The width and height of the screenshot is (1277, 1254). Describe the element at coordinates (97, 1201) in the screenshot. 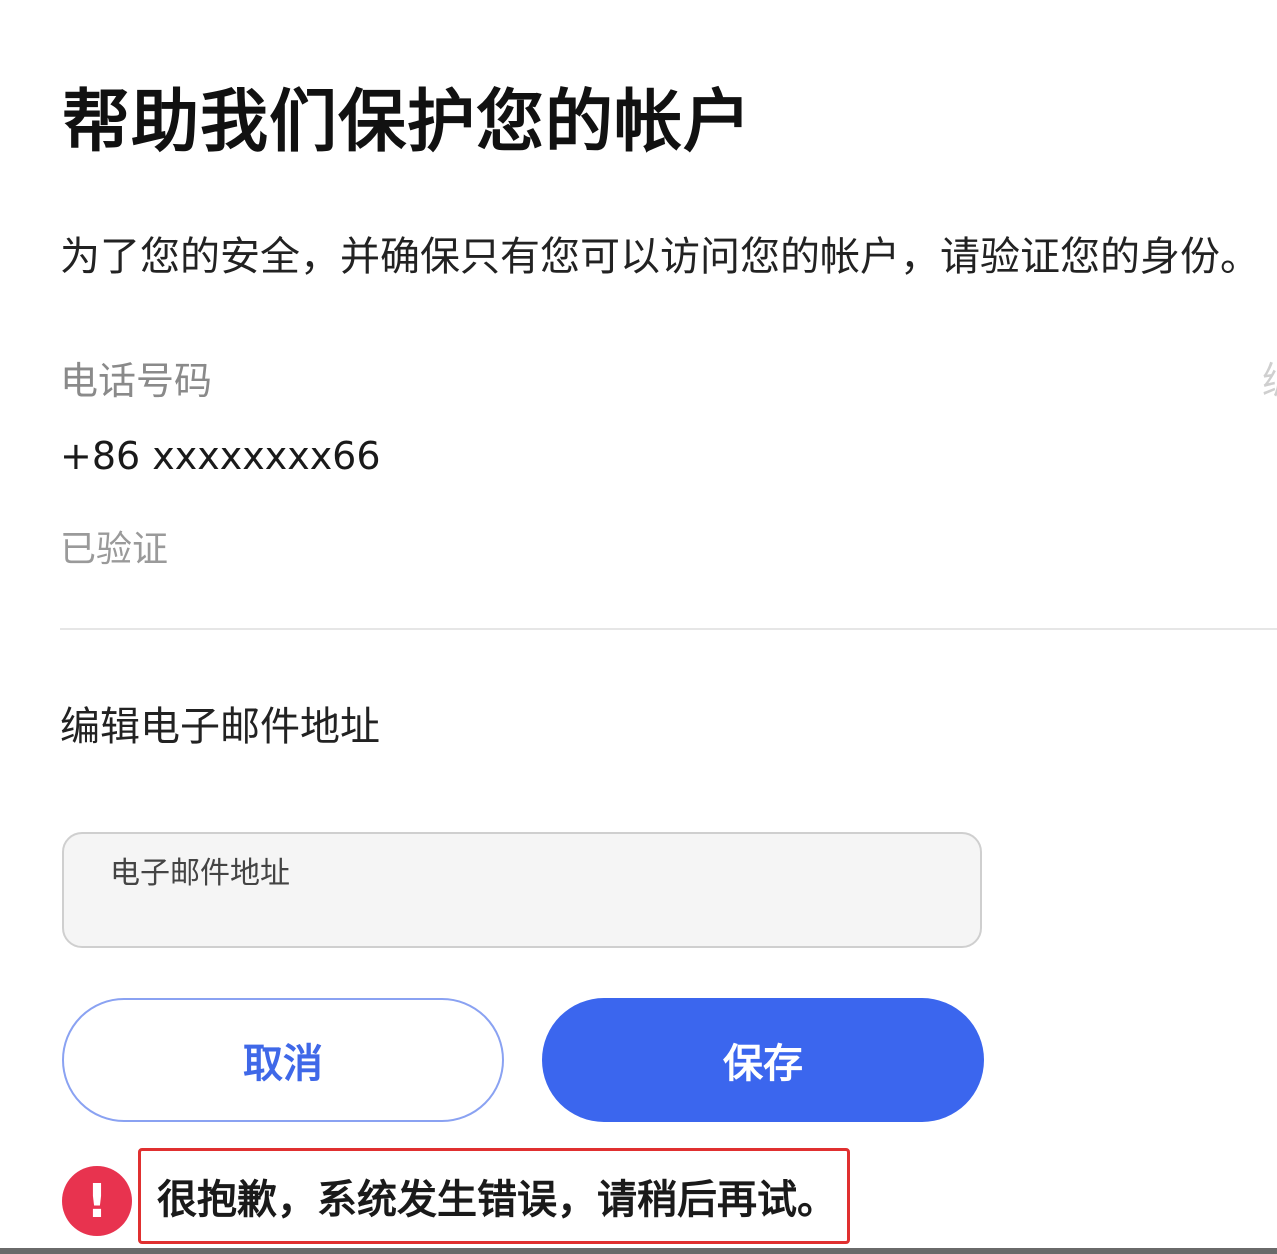

I see `exclamation-circle-icon: !` at that location.